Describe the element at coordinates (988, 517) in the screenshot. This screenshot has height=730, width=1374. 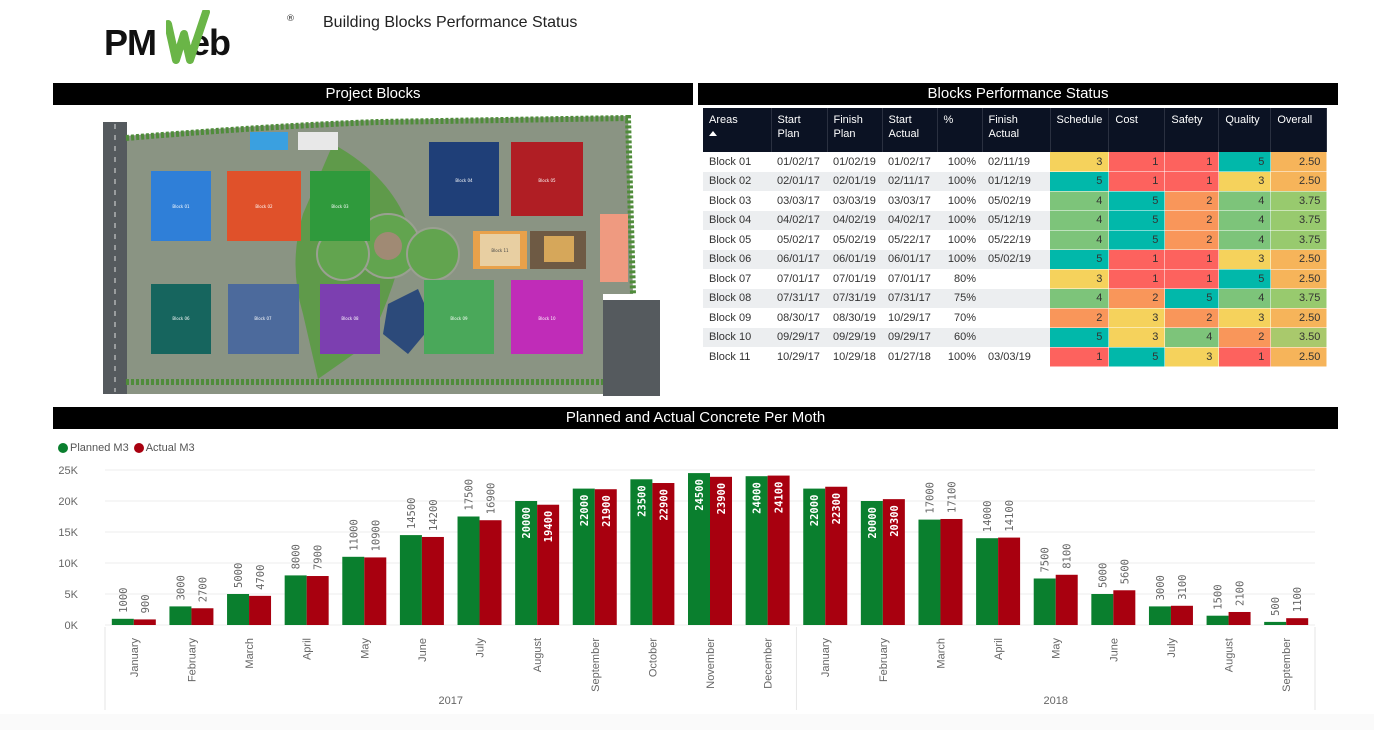
I see `data-label: 14000` at that location.